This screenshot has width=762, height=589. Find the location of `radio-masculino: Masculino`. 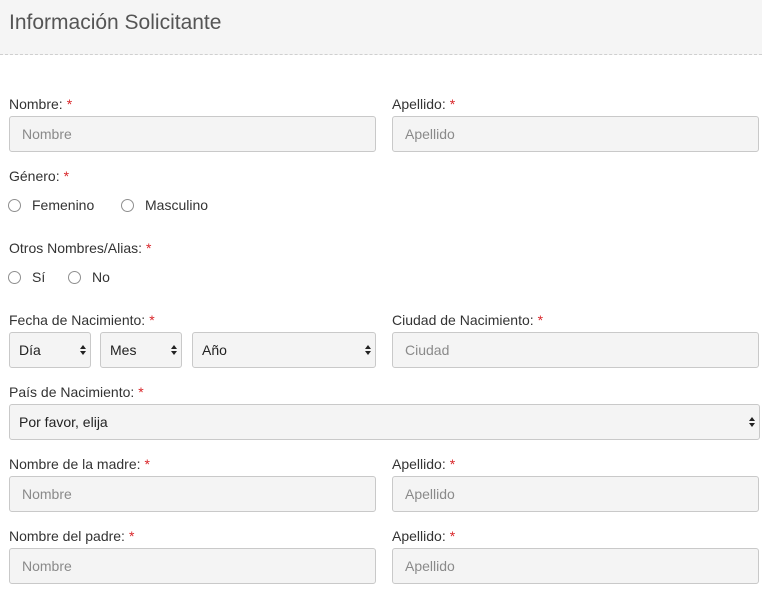

radio-masculino: Masculino is located at coordinates (164, 205).